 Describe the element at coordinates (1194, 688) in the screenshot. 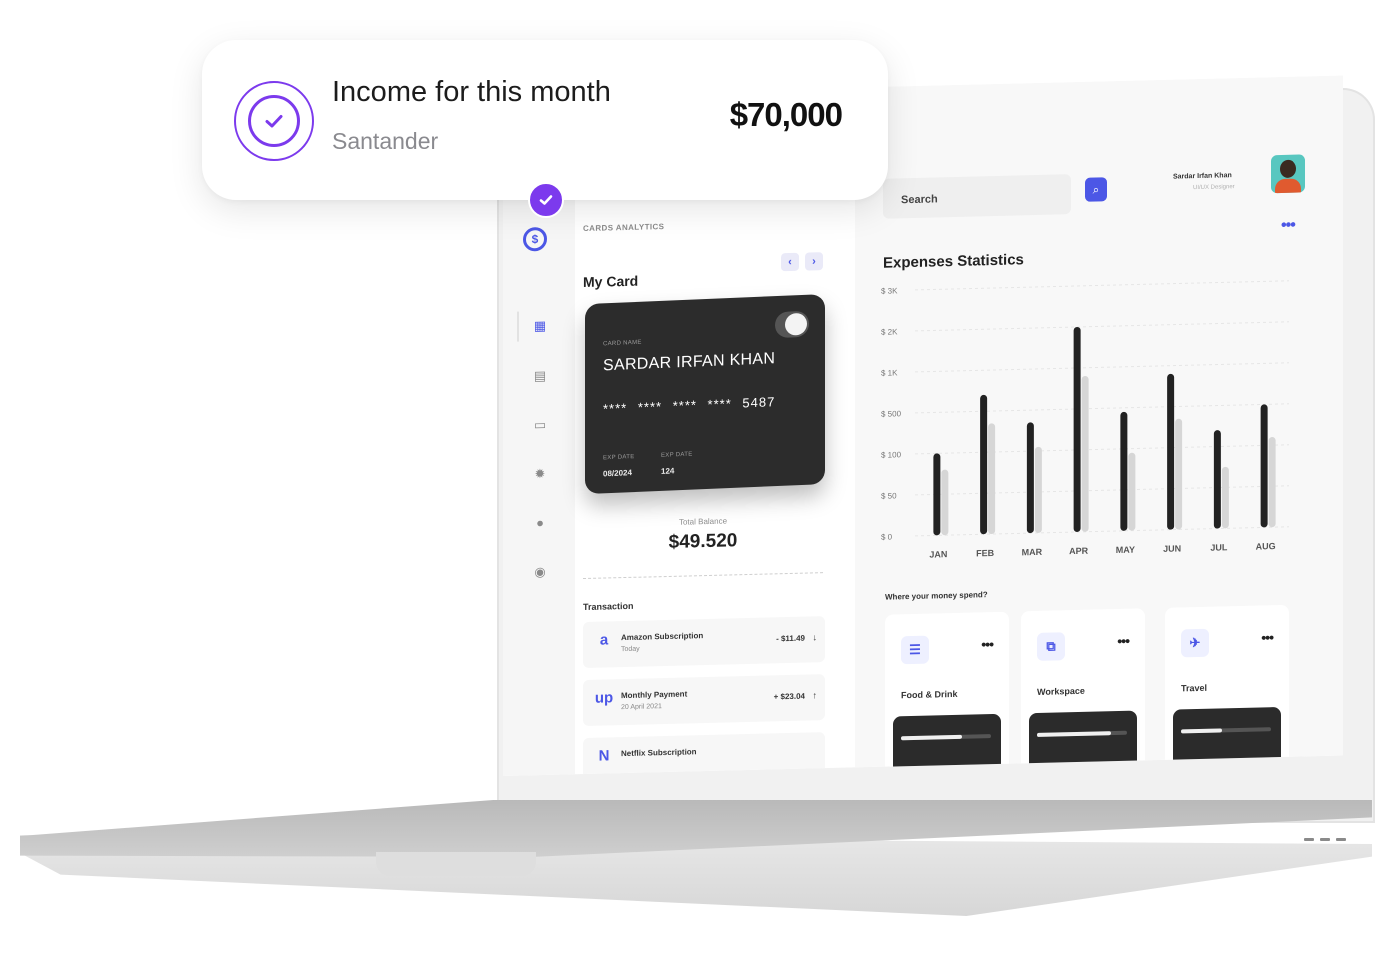

I see `category-label: Travel` at that location.